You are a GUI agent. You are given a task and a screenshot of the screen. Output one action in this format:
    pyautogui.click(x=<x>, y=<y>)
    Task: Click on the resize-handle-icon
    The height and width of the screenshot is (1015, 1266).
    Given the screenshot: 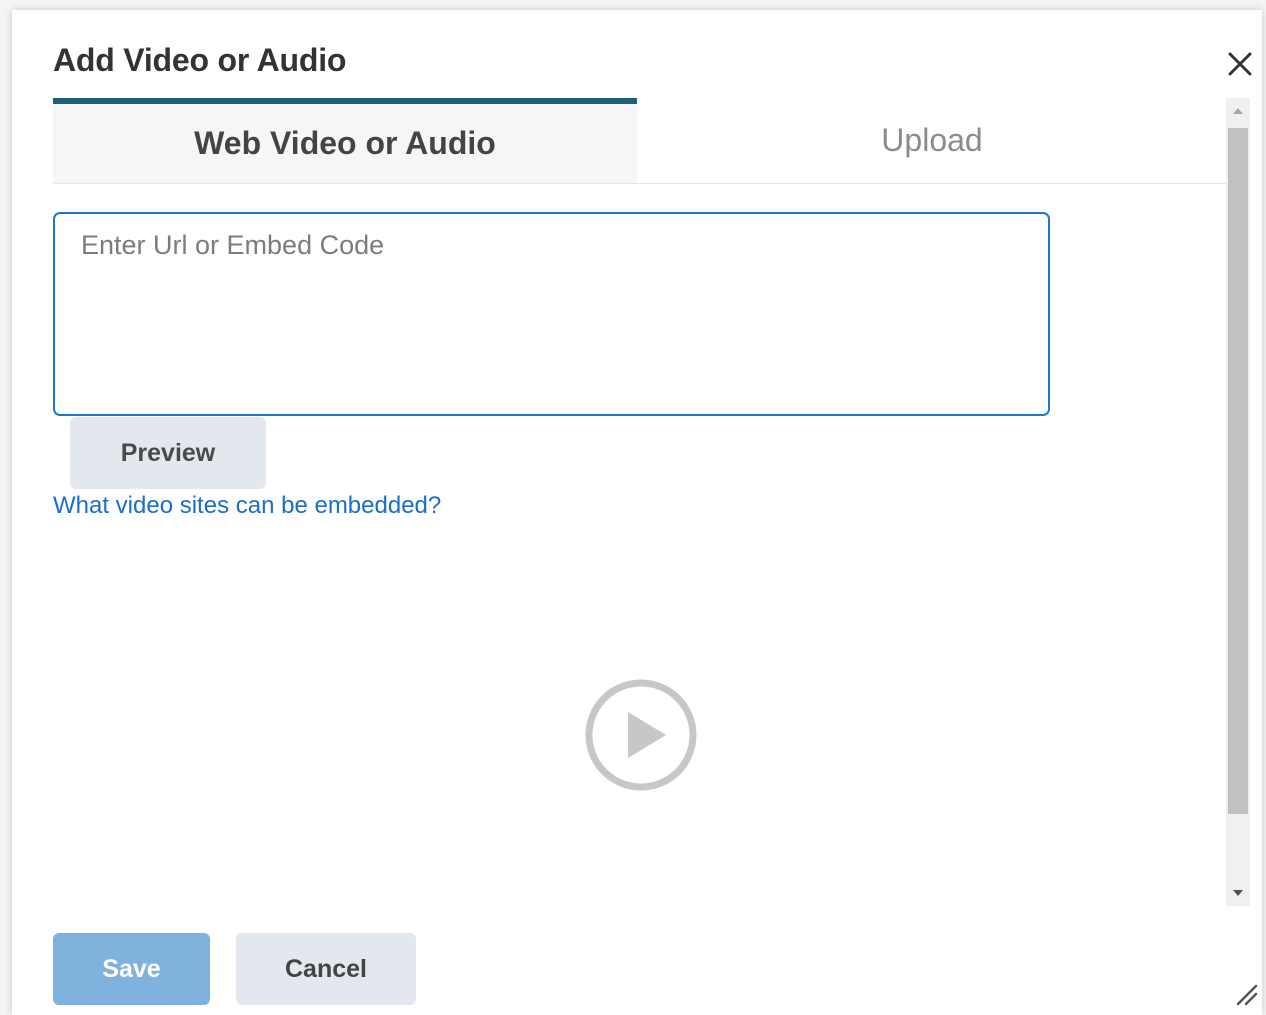 What is the action you would take?
    pyautogui.click(x=1245, y=993)
    